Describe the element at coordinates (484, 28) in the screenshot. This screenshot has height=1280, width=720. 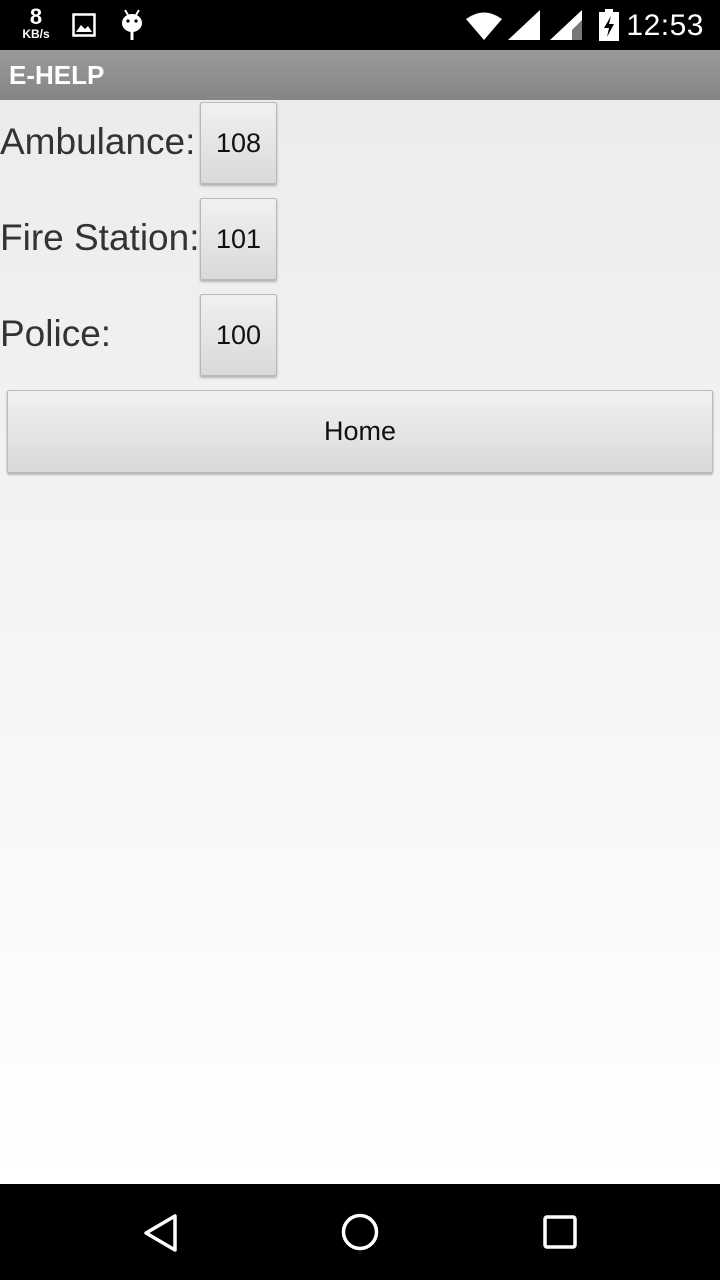
I see `wifi-icon` at that location.